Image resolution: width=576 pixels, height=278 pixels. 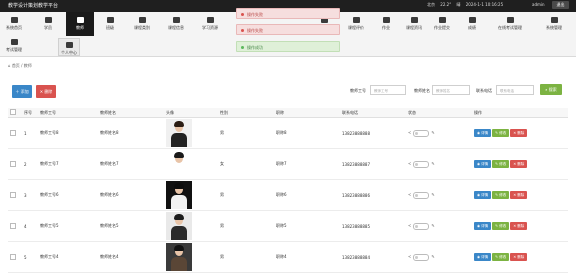 I want to click on status-info: 北京 22.2° 晴 2024-1-1 10:16:25, so click(x=467, y=5).